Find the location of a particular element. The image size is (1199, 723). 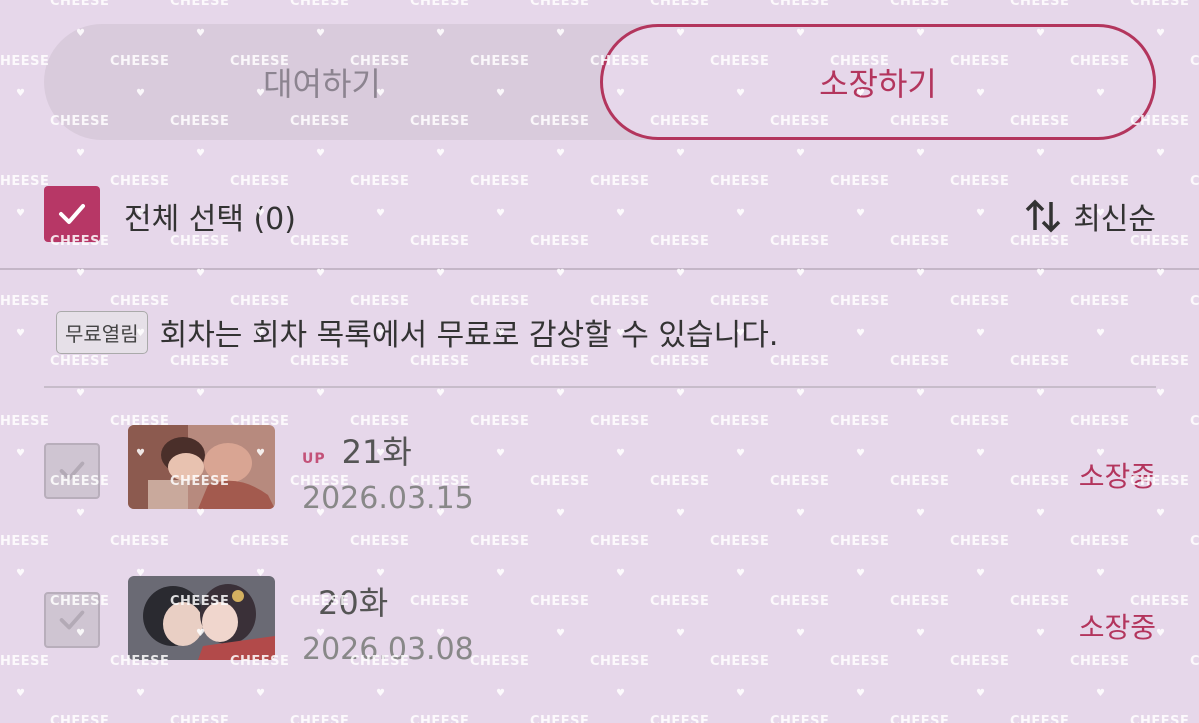

episode-title: 20화 is located at coordinates (353, 603).